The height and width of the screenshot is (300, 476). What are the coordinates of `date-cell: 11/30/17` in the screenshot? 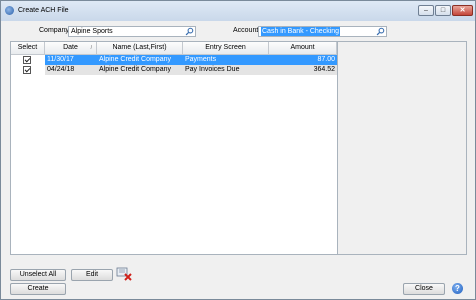 It's located at (60, 59).